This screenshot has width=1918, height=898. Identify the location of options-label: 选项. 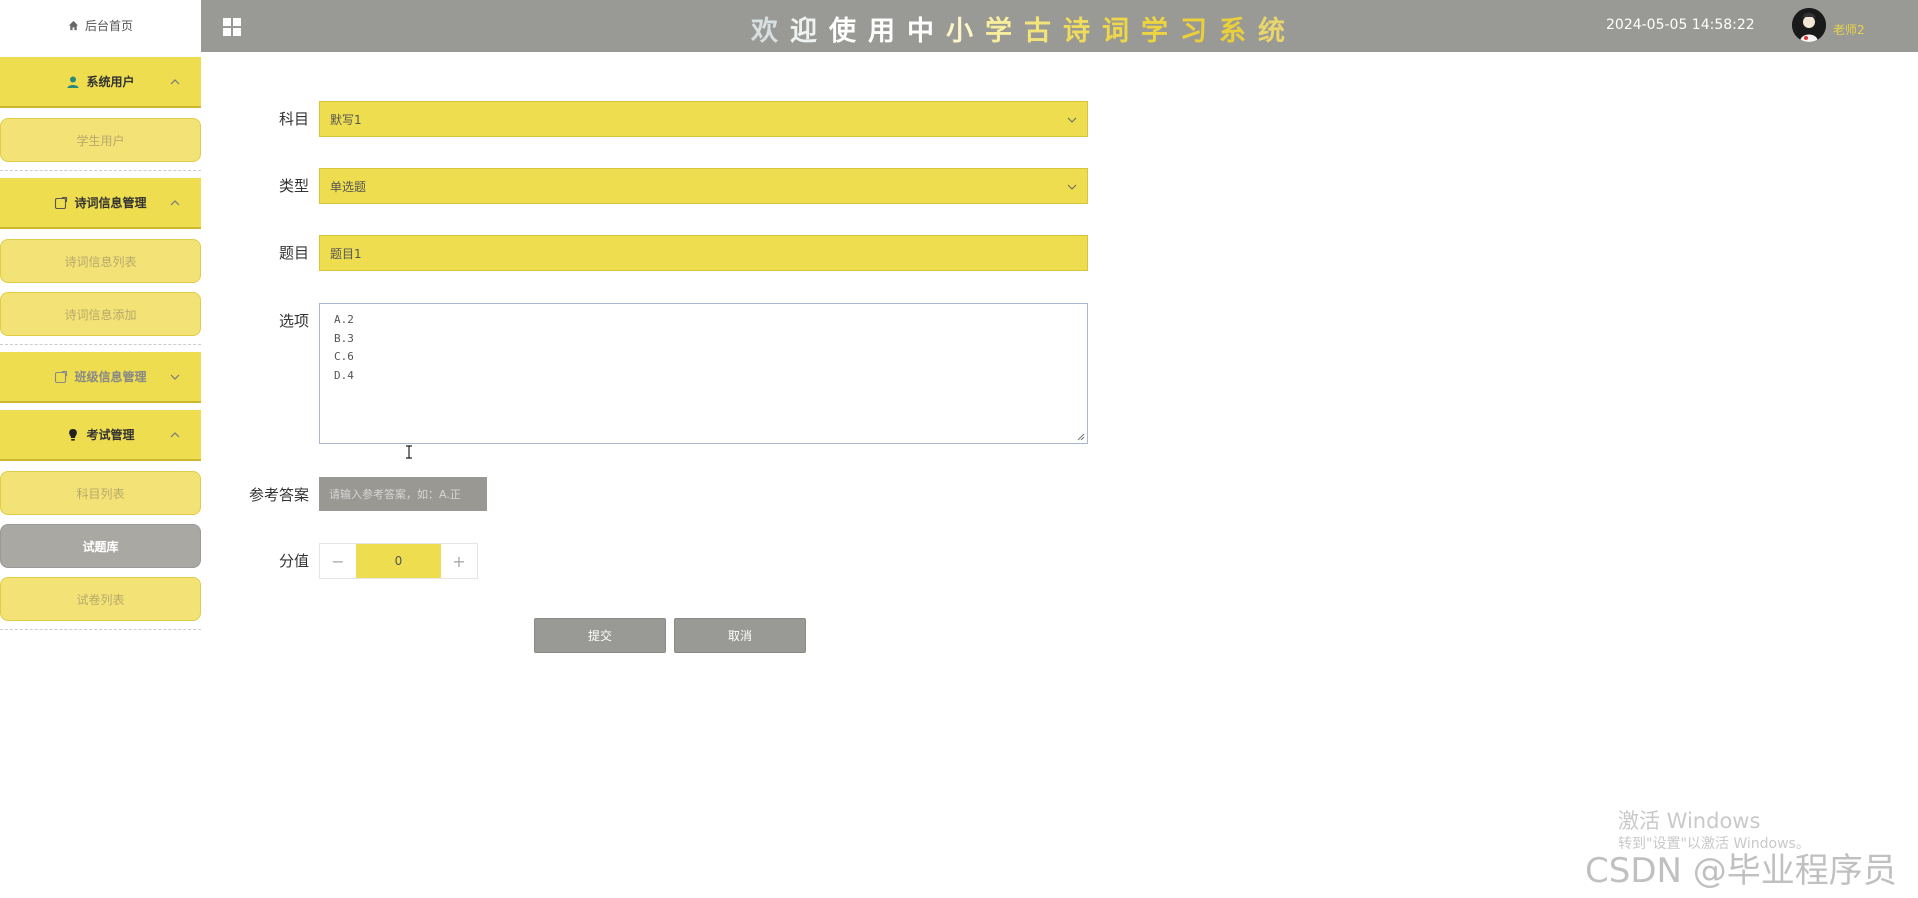
(293, 321).